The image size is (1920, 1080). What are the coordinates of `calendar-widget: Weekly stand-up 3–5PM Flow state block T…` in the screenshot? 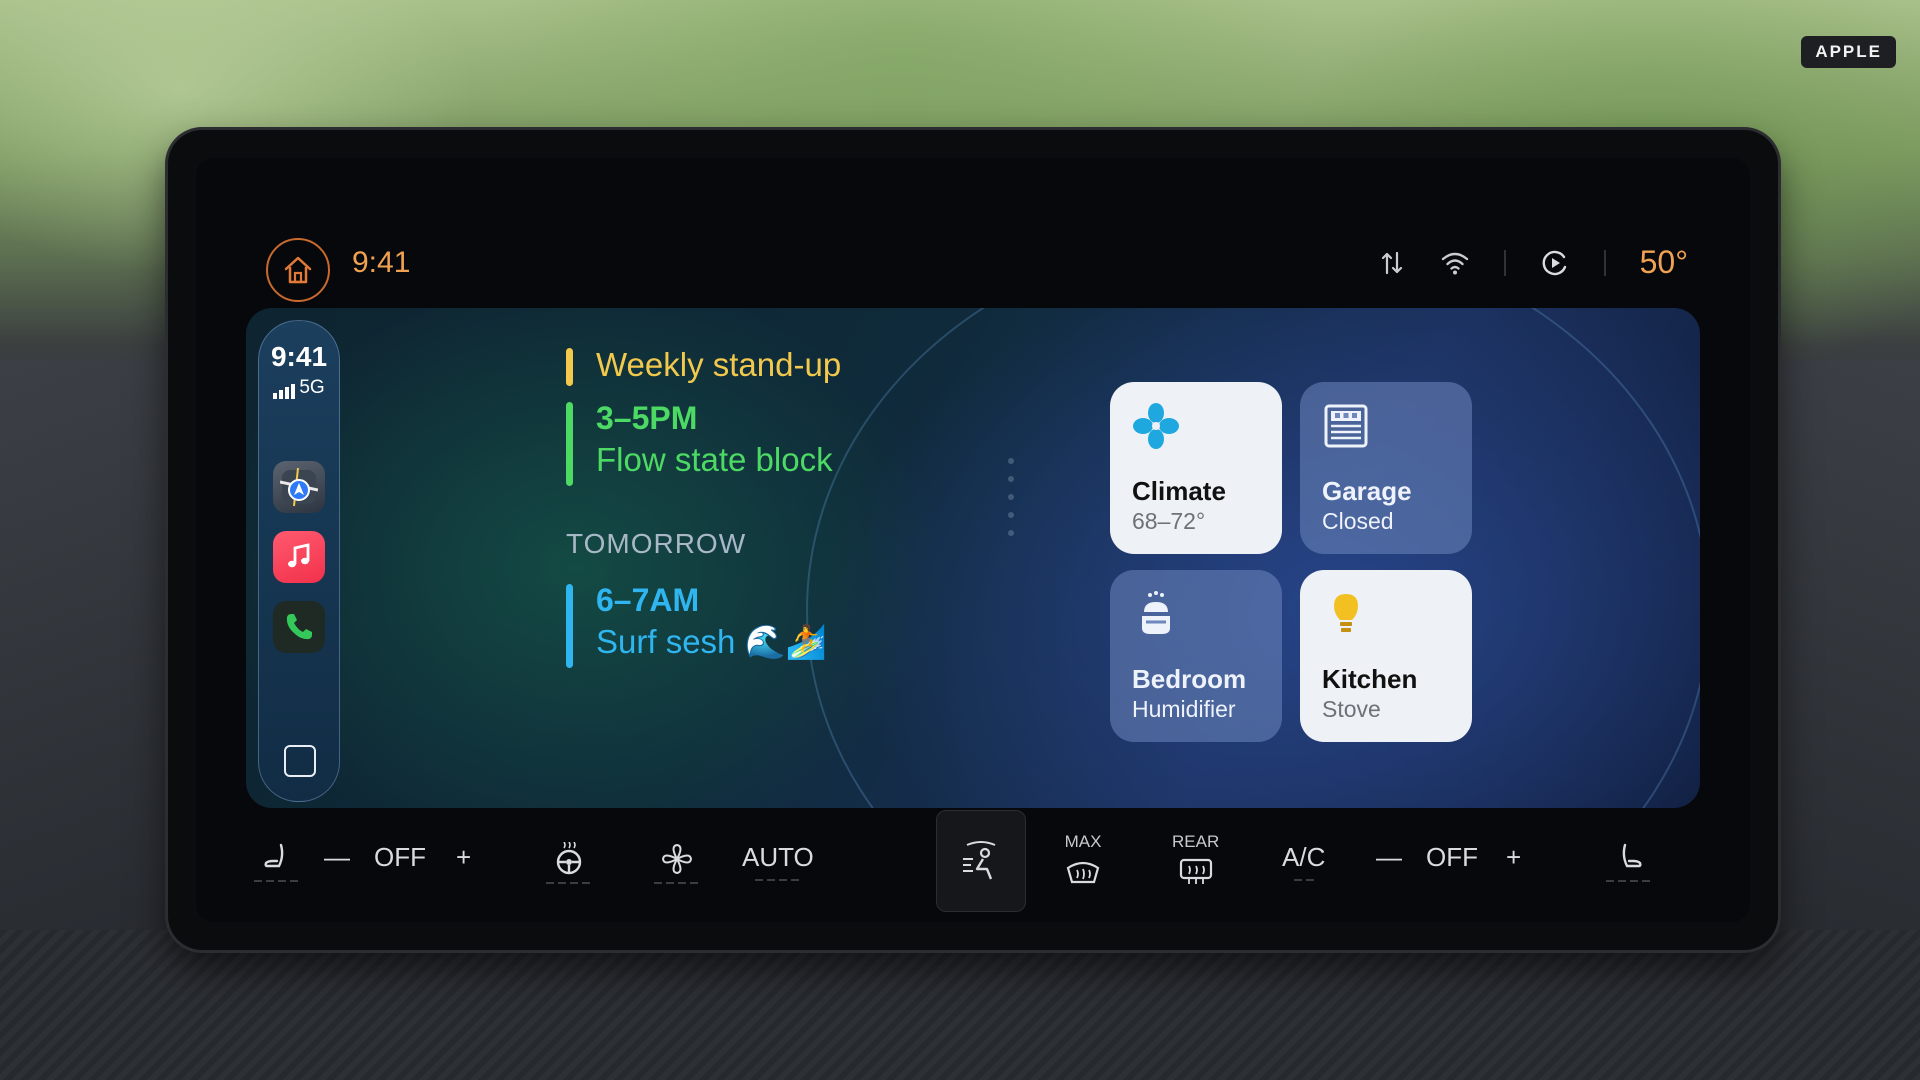 It's located at (776, 556).